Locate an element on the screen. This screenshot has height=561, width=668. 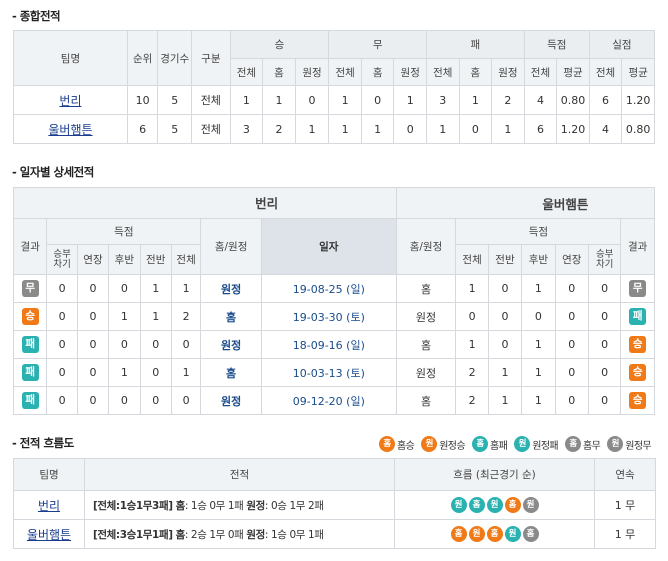
header-pk: 승부 차기 is located at coordinates (604, 259).